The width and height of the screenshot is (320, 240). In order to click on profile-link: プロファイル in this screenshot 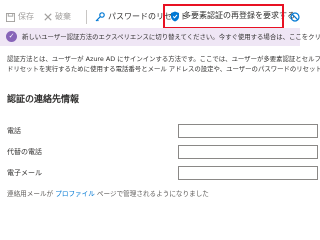, I will do `click(75, 194)`.